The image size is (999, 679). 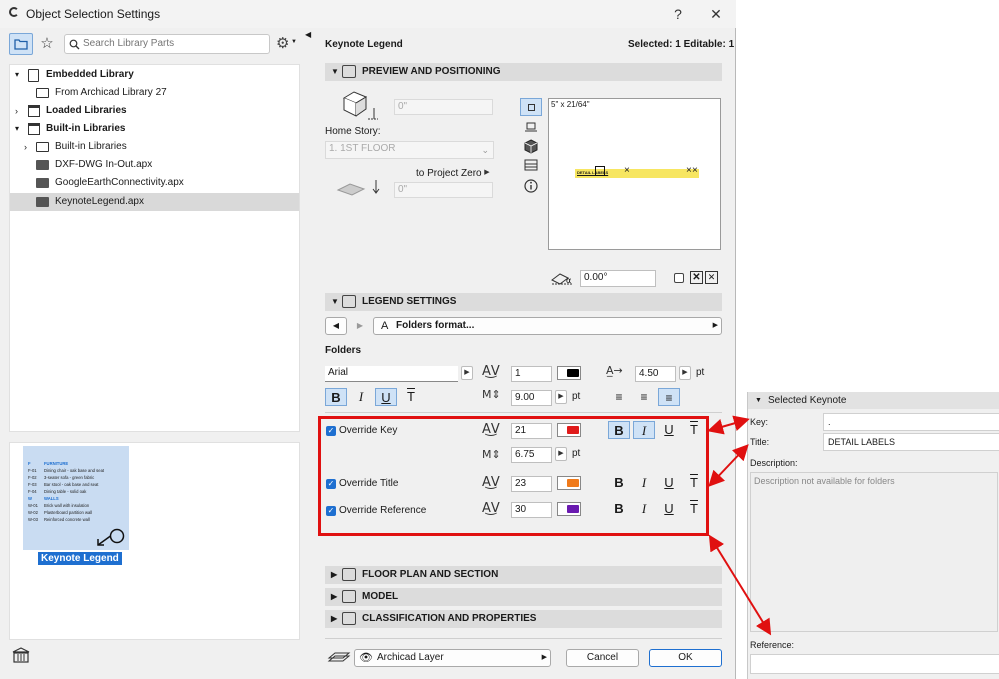 I want to click on thumbnail-line-code: F-01, so click(x=32, y=470).